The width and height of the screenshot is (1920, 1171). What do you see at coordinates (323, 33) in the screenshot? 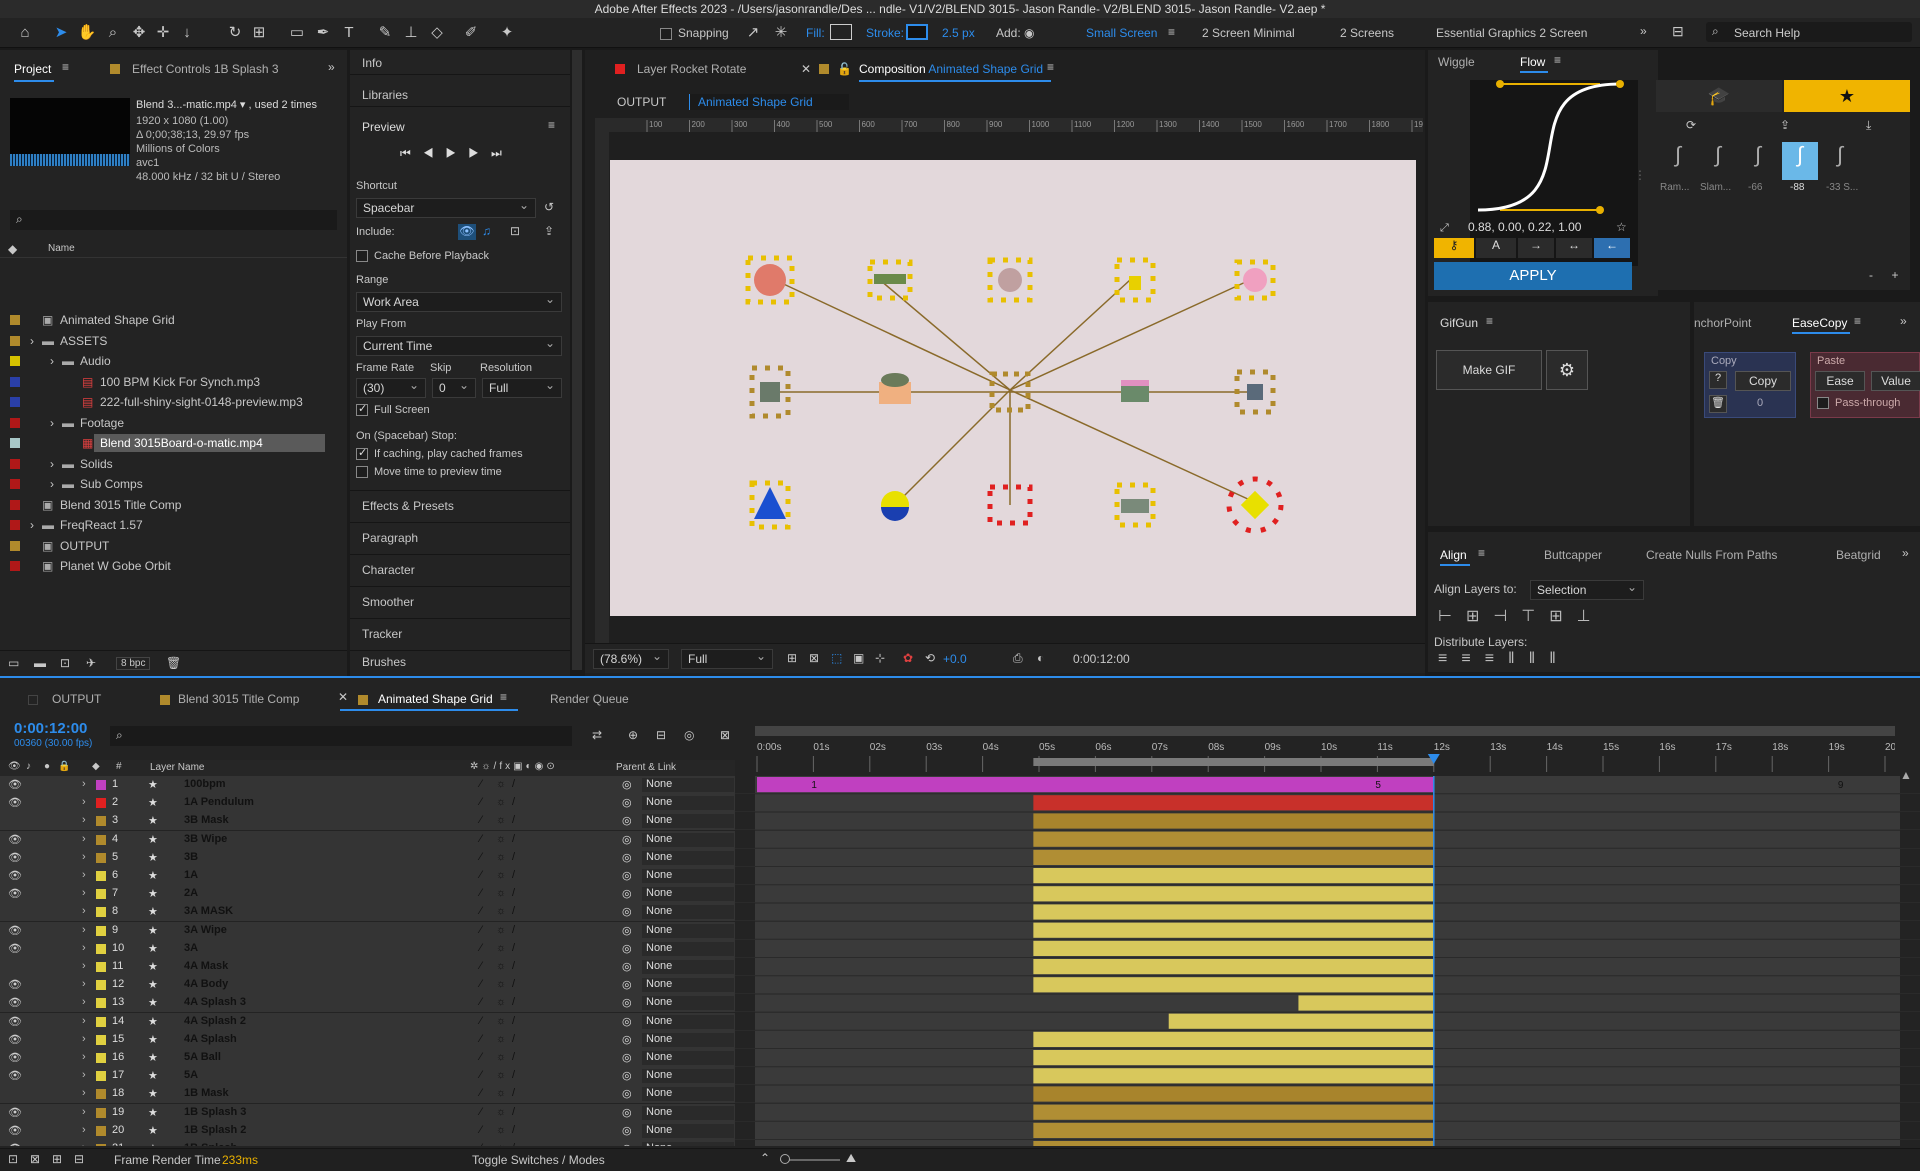
I see `pen-tool-icon: ✒` at bounding box center [323, 33].